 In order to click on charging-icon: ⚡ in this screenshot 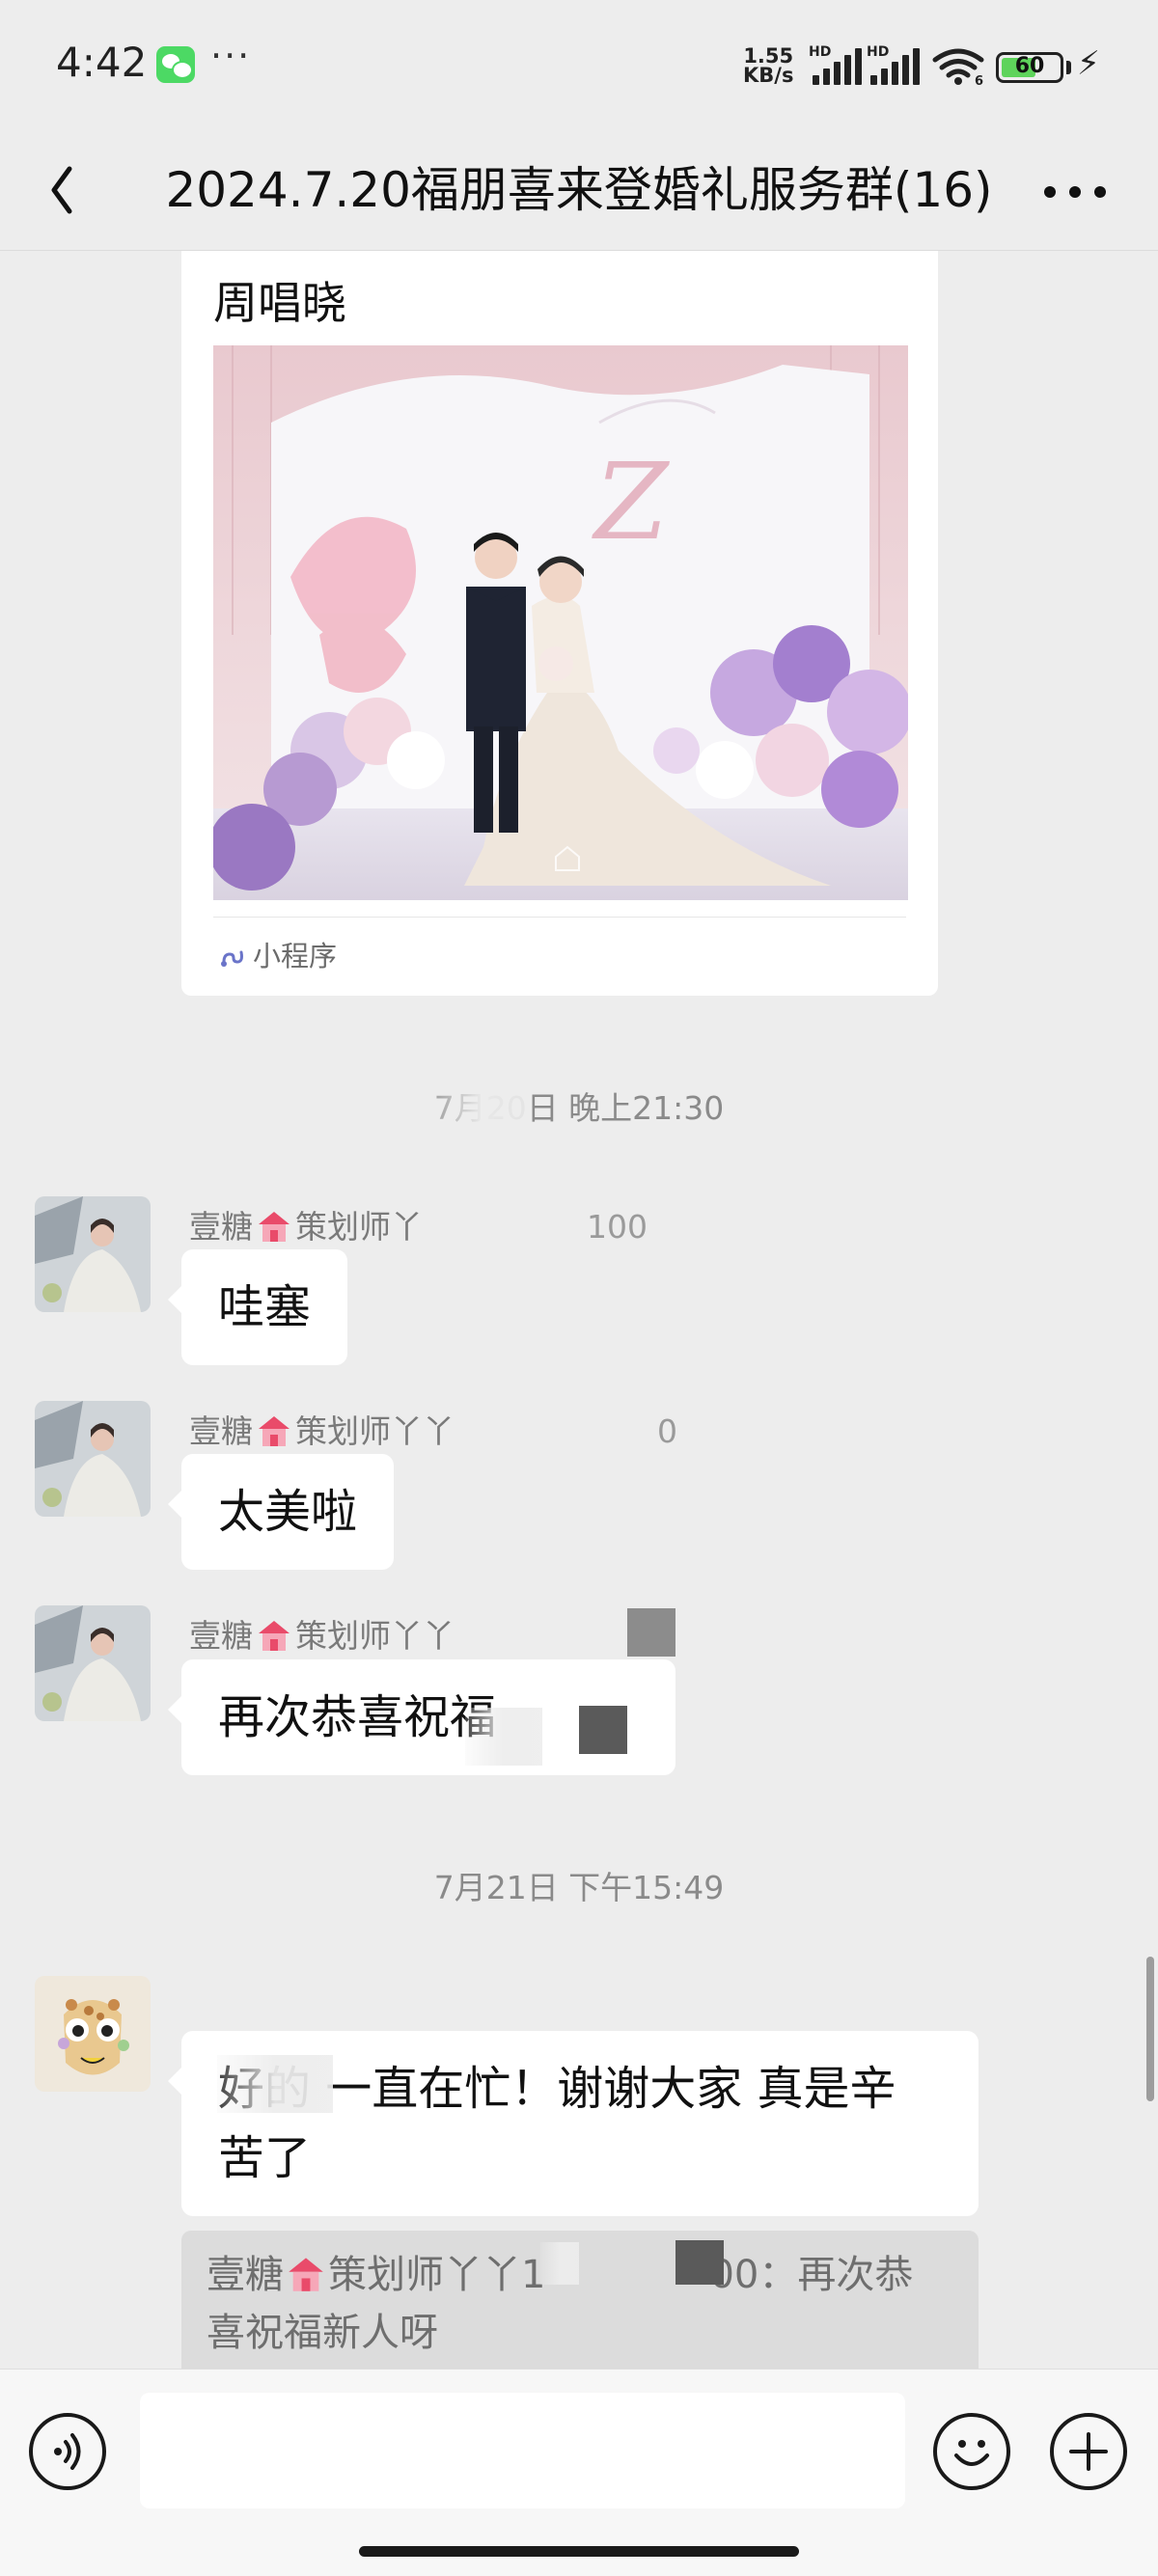, I will do `click(1088, 64)`.